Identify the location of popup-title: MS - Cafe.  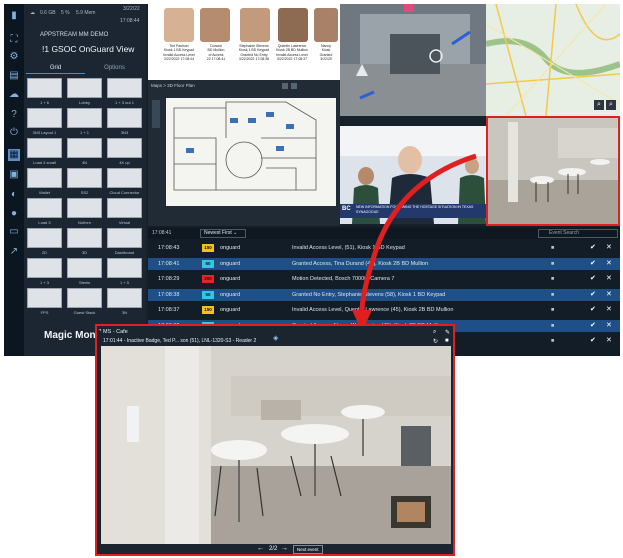
(115, 332).